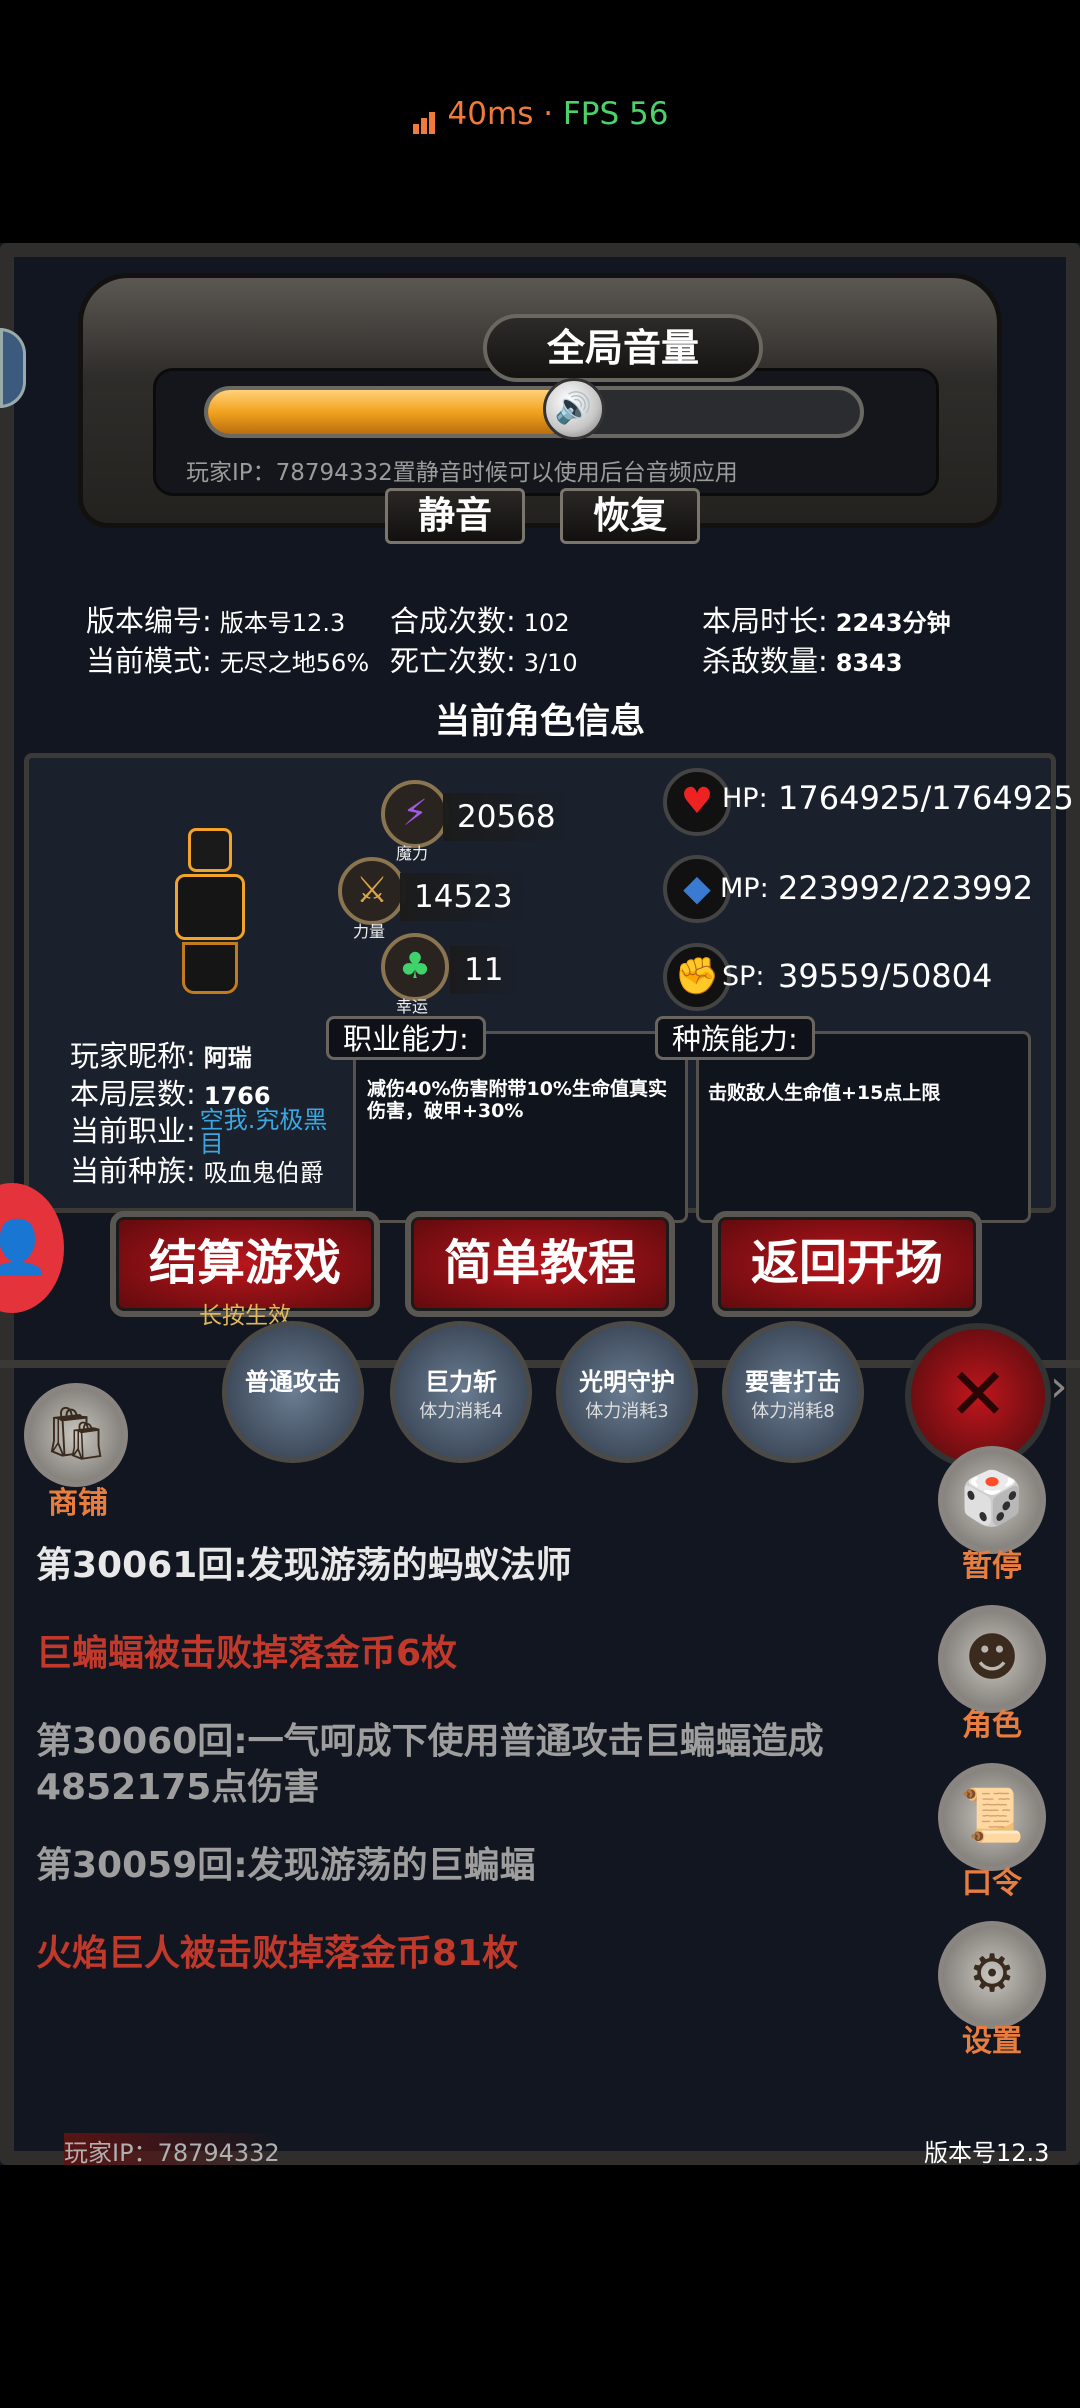 The image size is (1080, 2408). What do you see at coordinates (286, 1865) in the screenshot?
I see `log-entry: 第30059回:发现游荡的巨蝙蝠` at bounding box center [286, 1865].